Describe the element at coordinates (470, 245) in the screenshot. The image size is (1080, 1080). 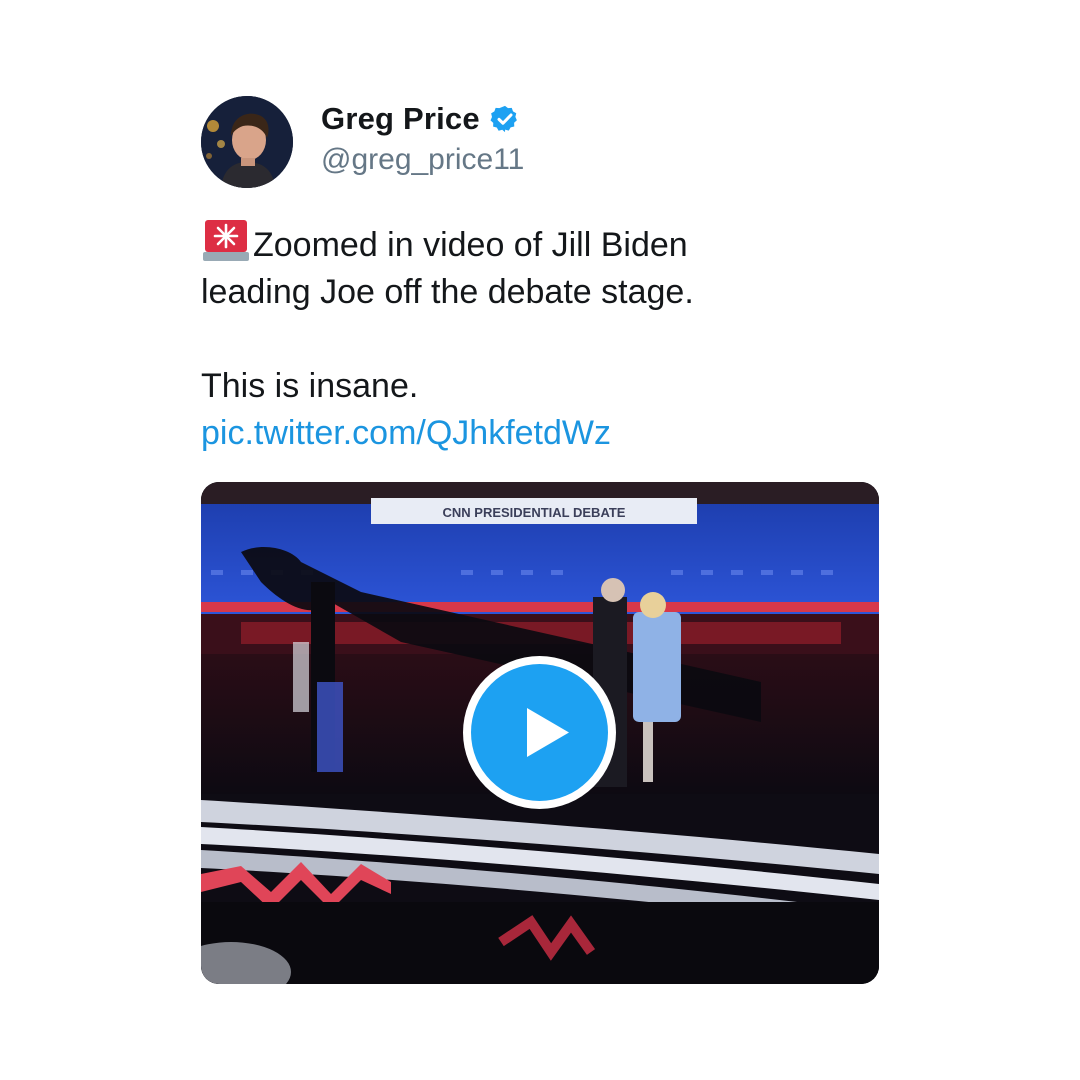
I see `tweet-text-line-1: Zoomed in video of Jill Biden` at that location.